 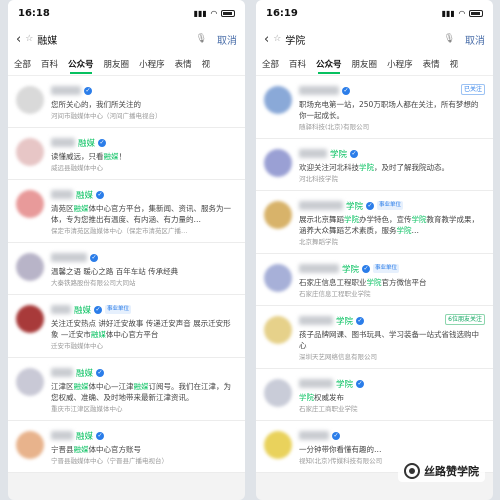 I want to click on list-item: 融媒 ✓ 宁晋县融媒体中心官方账号 宁晋县融媒体中心（宁晋县广播电视台）, so click(x=126, y=447).